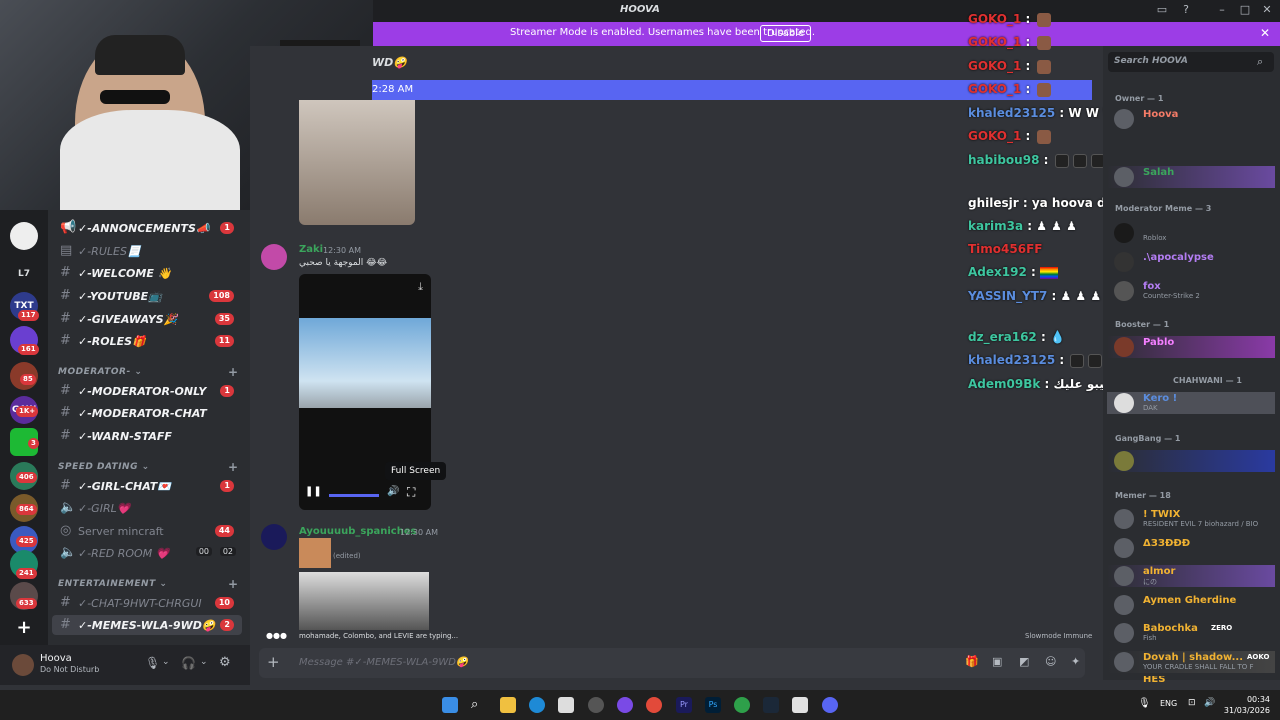 The image size is (1280, 720). Describe the element at coordinates (566, 705) in the screenshot. I see `store-icon` at that location.